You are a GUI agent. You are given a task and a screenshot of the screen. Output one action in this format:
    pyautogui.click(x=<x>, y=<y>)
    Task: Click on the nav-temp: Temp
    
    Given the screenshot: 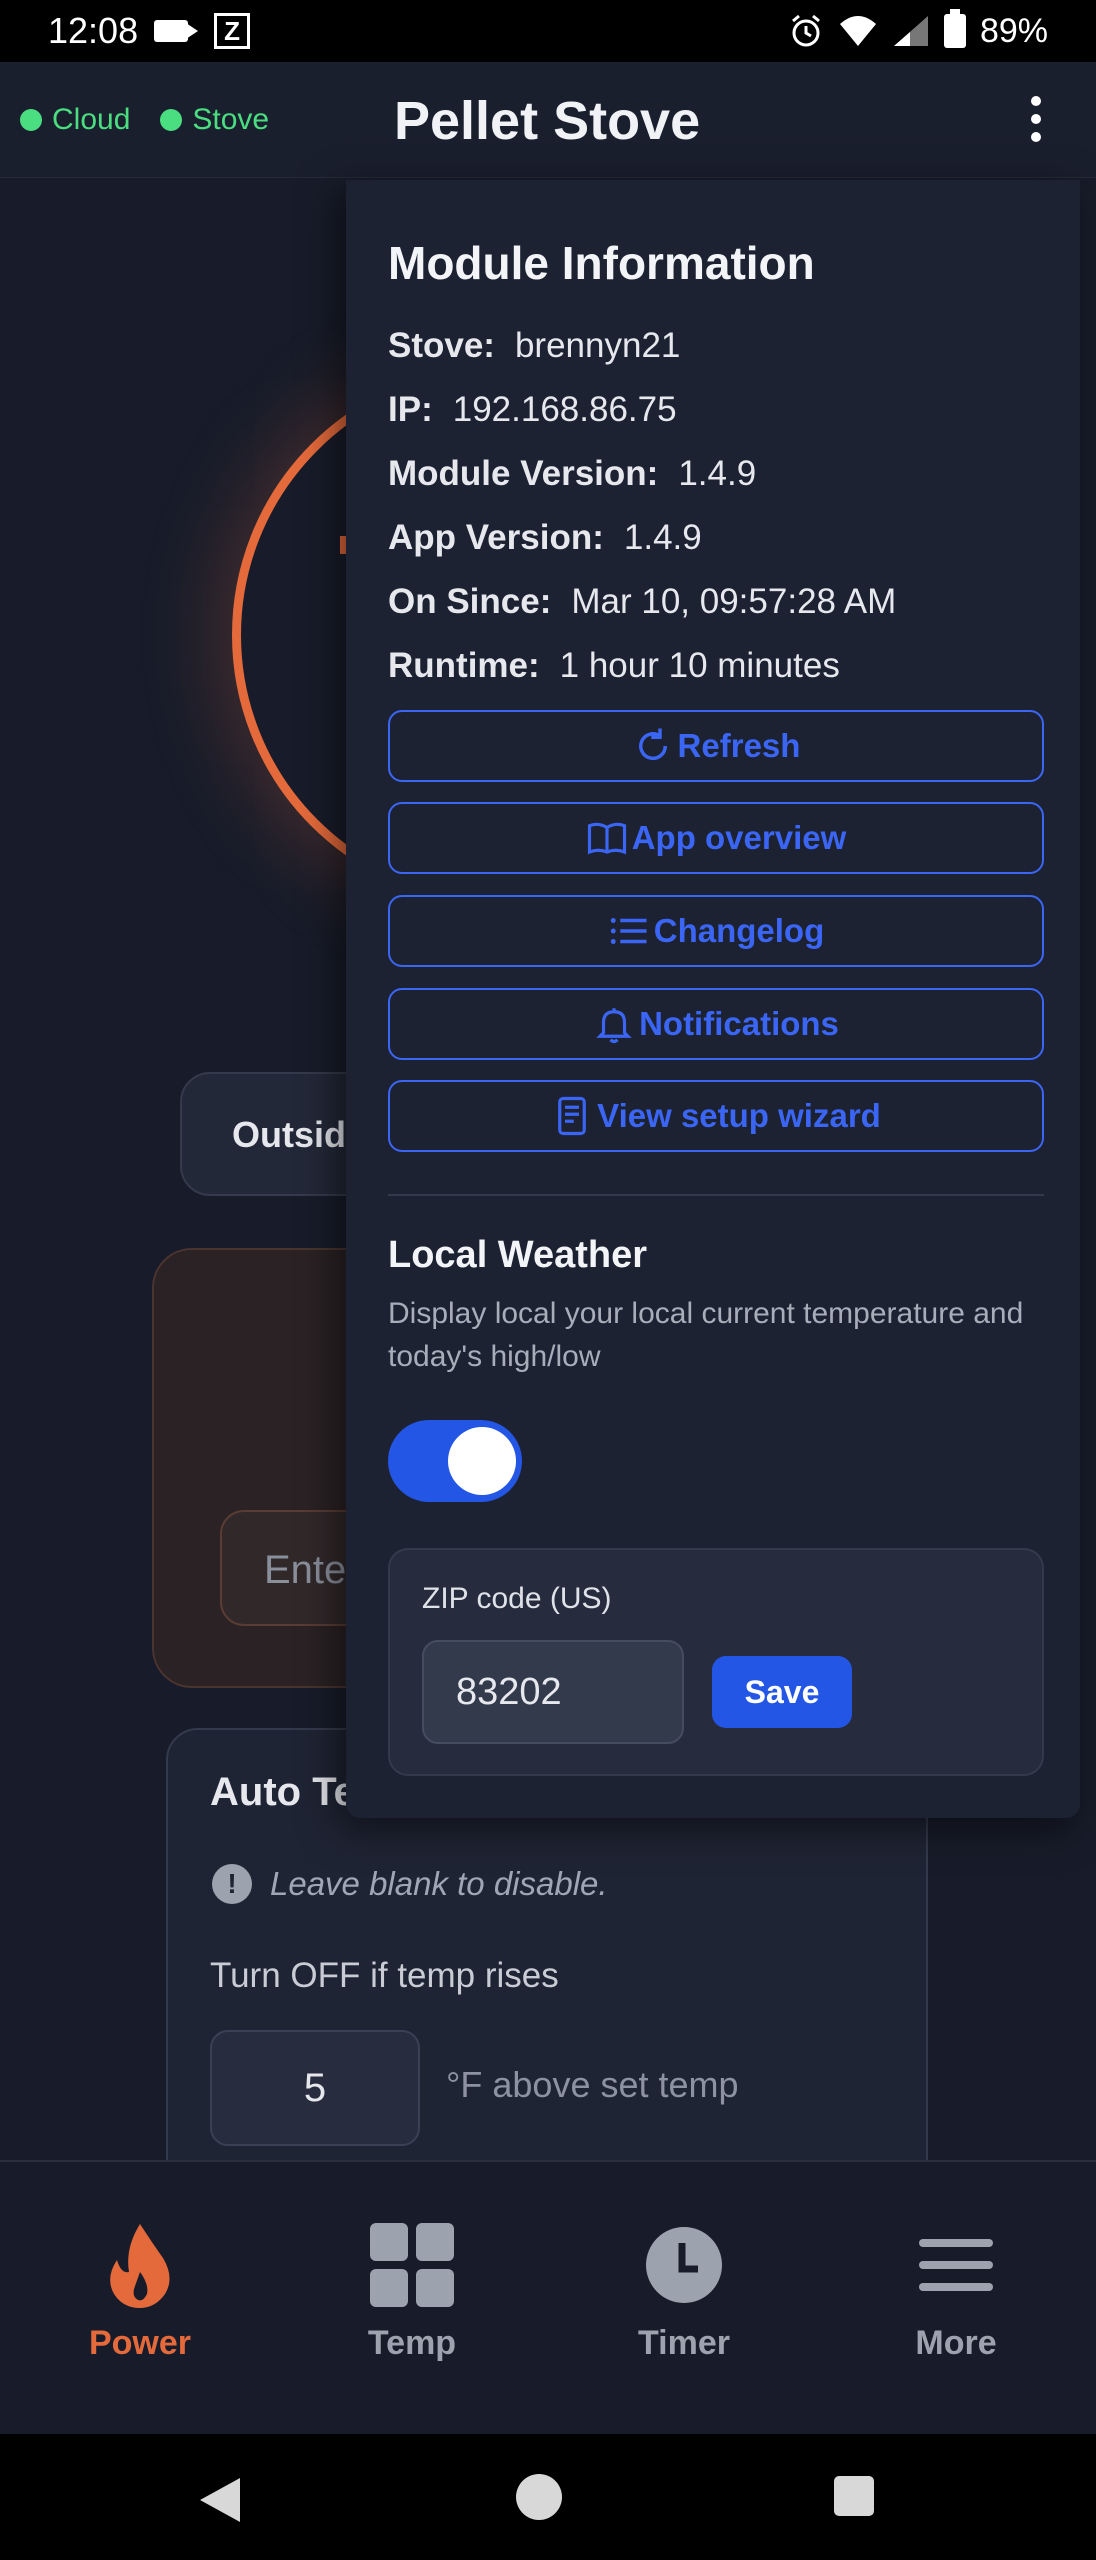 What is the action you would take?
    pyautogui.click(x=412, y=2292)
    